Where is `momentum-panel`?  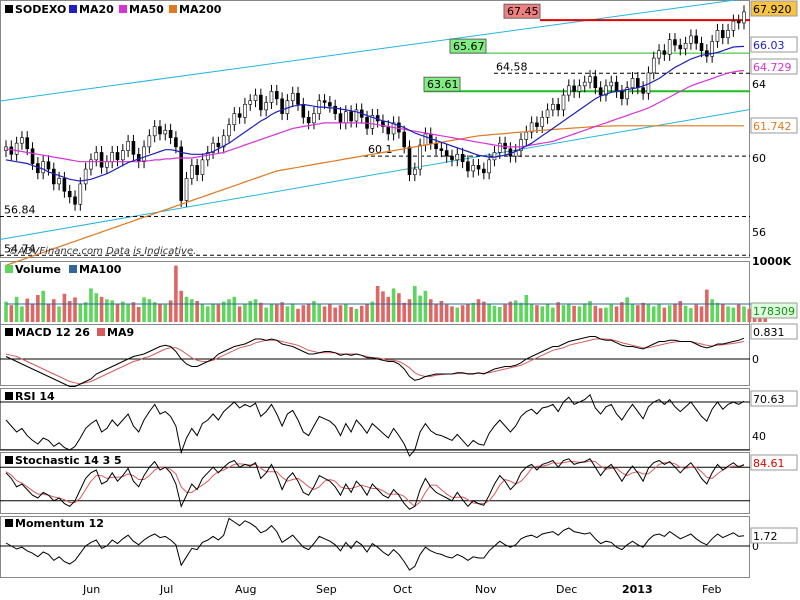
momentum-panel is located at coordinates (375, 547).